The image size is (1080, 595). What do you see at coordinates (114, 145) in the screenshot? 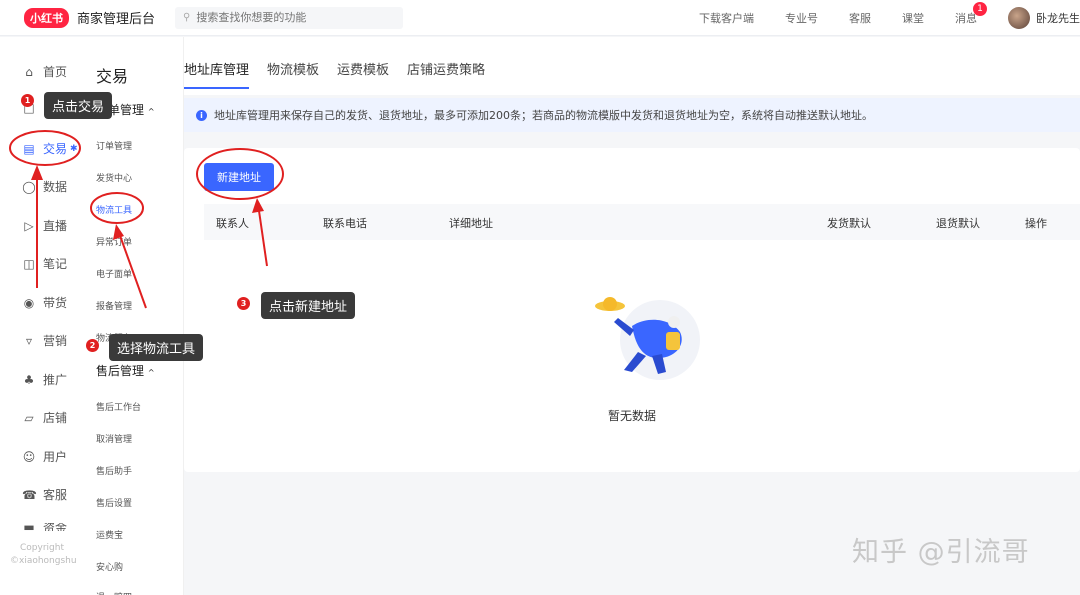
I see `sub-item-order-manage: 订单管理` at bounding box center [114, 145].